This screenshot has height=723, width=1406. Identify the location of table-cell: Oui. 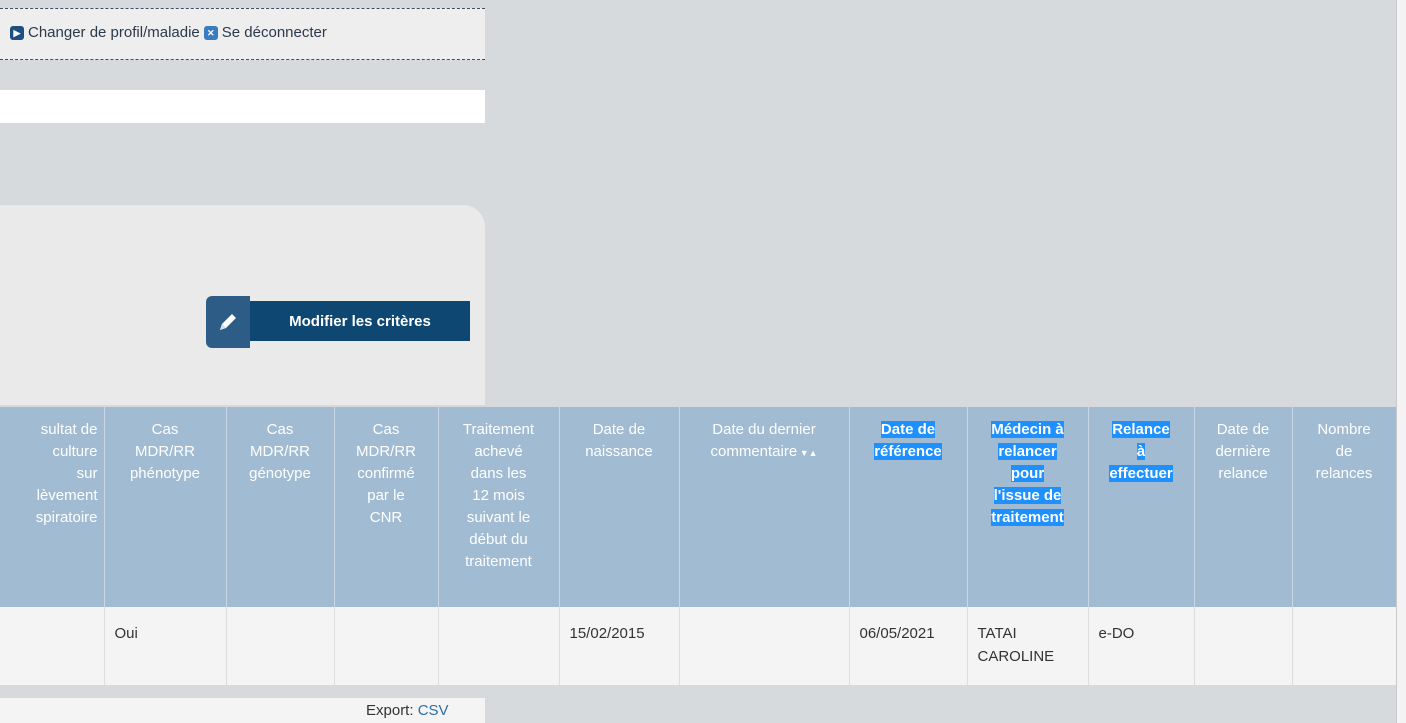
(165, 646).